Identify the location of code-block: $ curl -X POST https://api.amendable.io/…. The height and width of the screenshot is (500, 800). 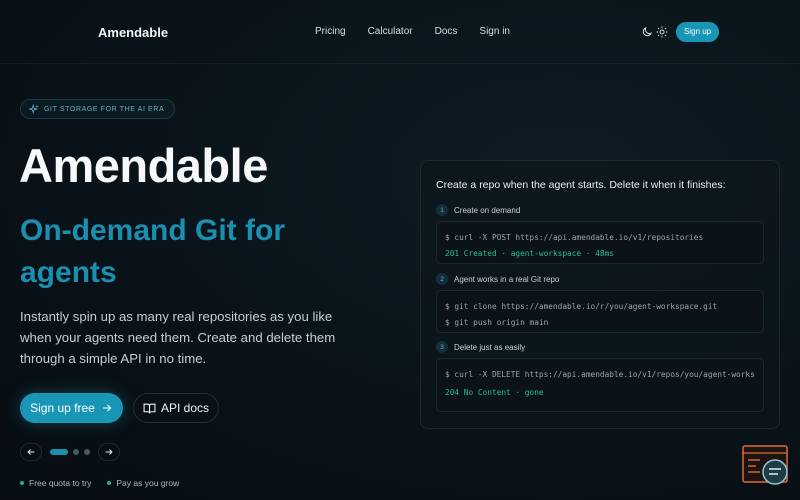
(600, 242).